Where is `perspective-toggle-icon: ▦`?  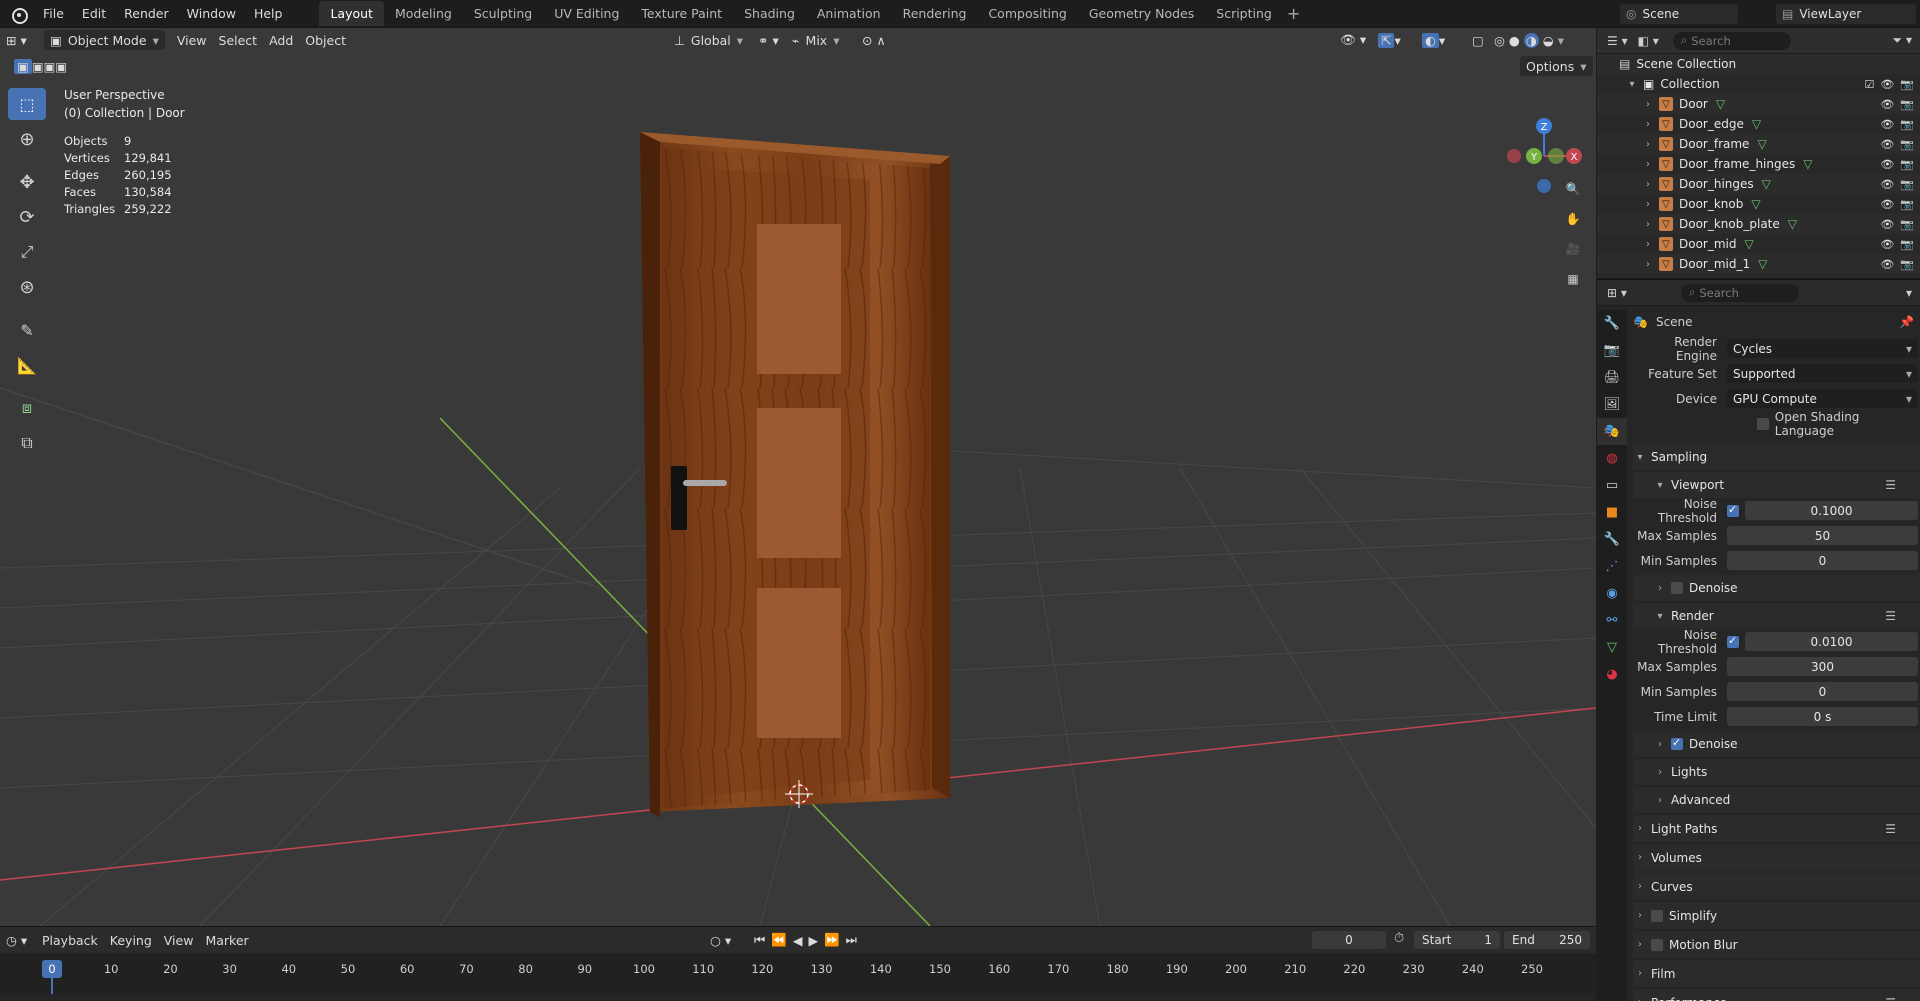
perspective-toggle-icon: ▦ is located at coordinates (1573, 279).